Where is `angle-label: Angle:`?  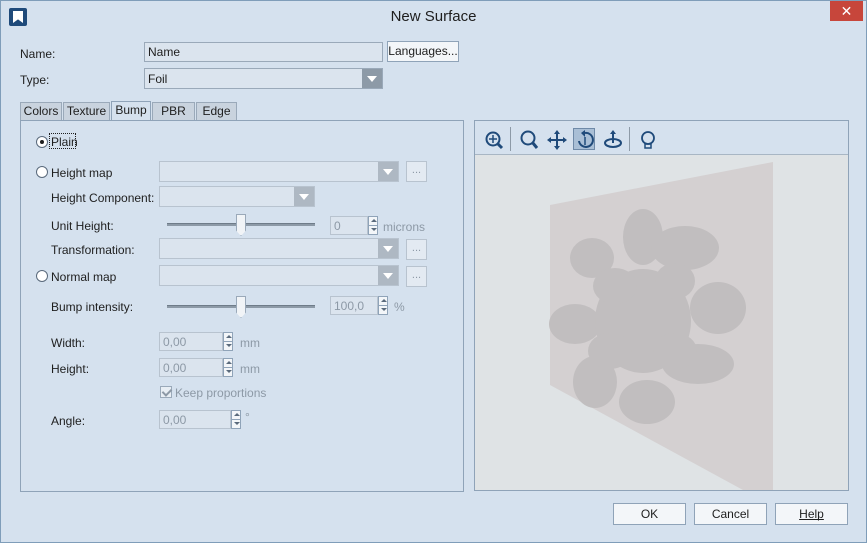
angle-label: Angle: is located at coordinates (68, 421).